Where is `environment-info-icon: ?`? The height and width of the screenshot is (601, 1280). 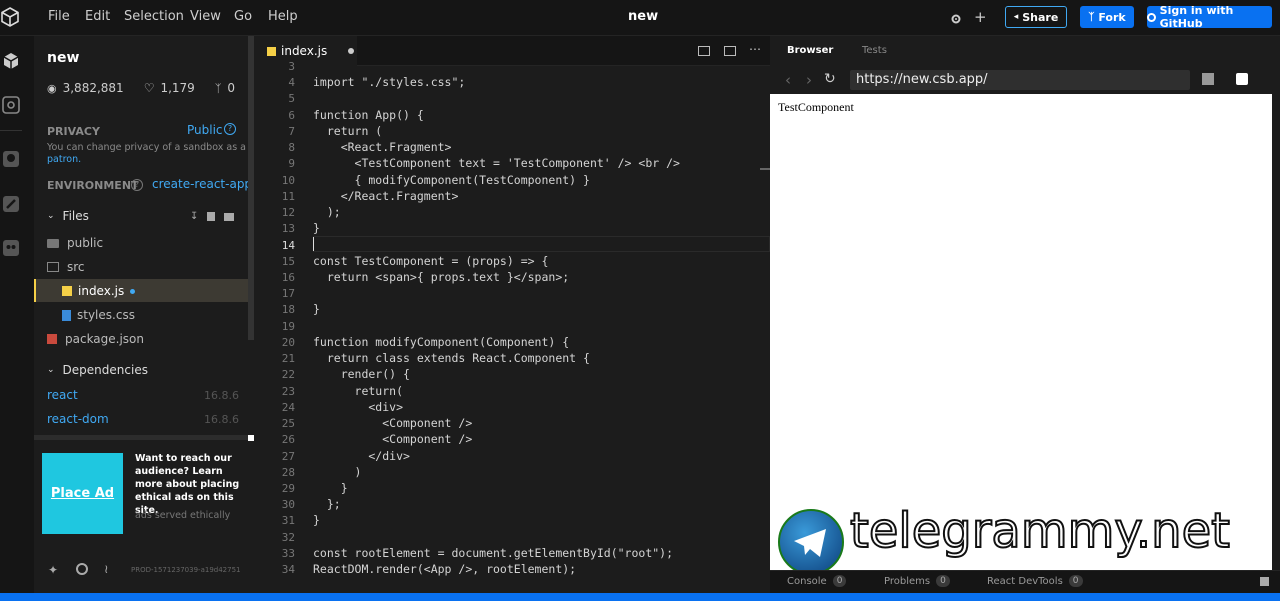
environment-info-icon: ? is located at coordinates (137, 185).